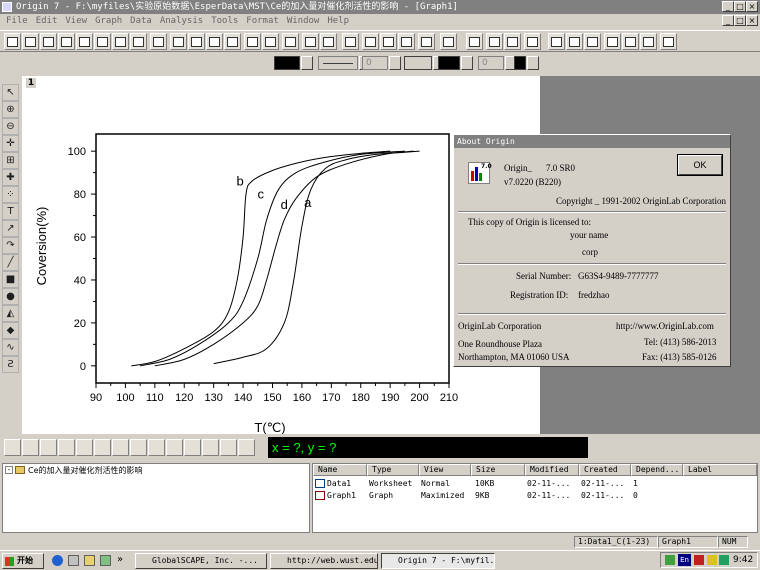 The width and height of the screenshot is (760, 570). Describe the element at coordinates (181, 21) in the screenshot. I see `menu-analysis: Analysis` at that location.